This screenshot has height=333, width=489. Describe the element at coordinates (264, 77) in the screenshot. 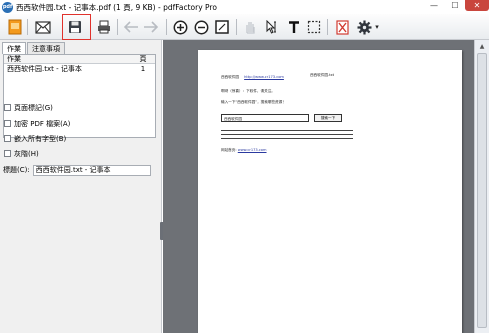

I see `doc-site-link: http://www.cr173.com` at that location.